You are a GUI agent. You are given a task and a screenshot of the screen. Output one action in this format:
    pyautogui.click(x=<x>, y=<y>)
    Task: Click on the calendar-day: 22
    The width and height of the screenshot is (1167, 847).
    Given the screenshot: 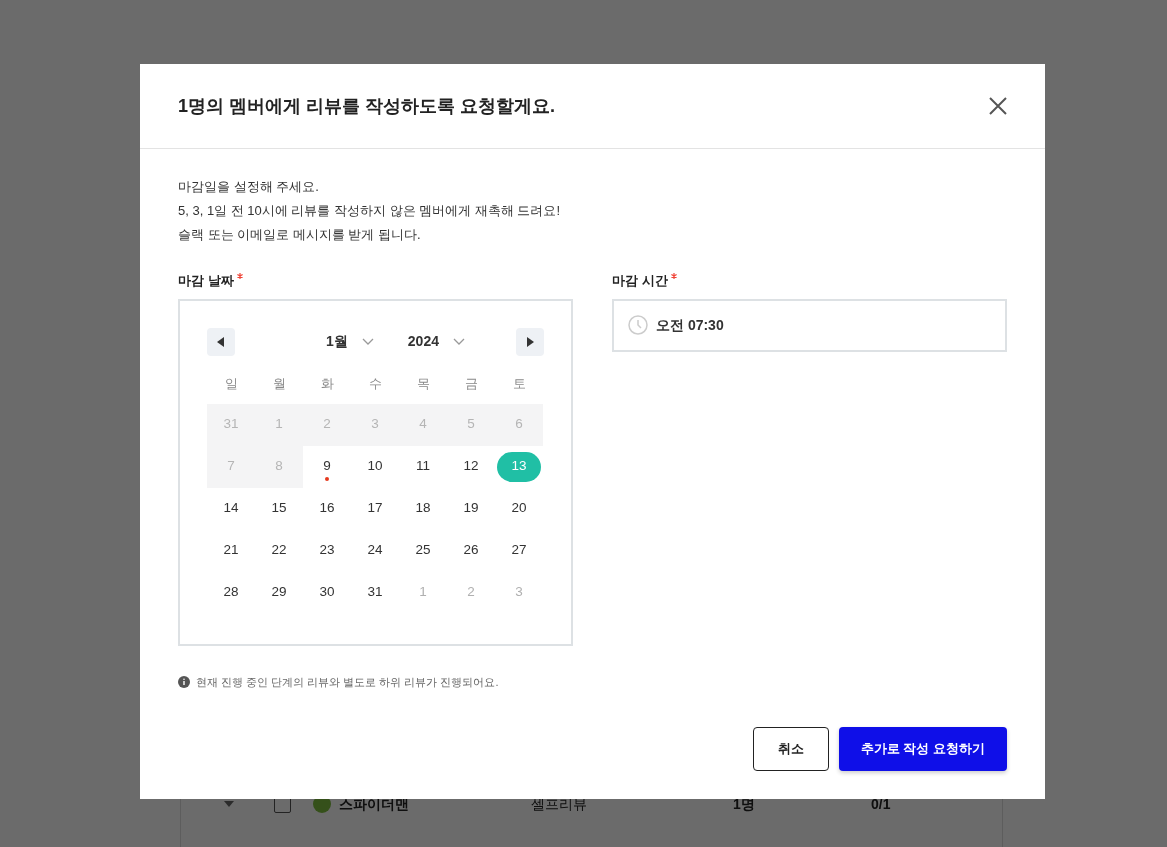 What is the action you would take?
    pyautogui.click(x=279, y=550)
    